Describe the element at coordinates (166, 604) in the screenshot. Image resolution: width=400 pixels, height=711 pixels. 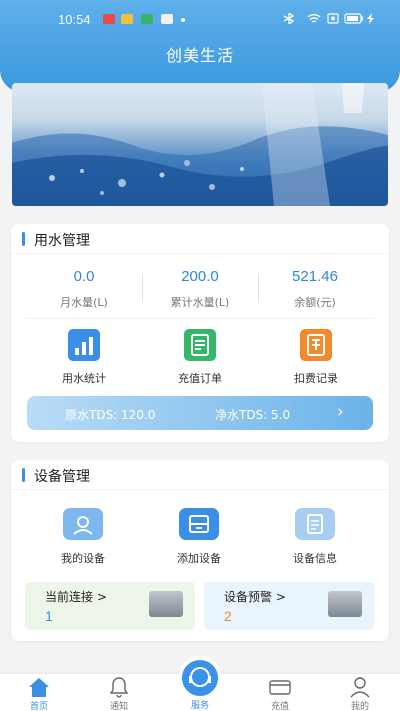
I see `device-thumbnail` at that location.